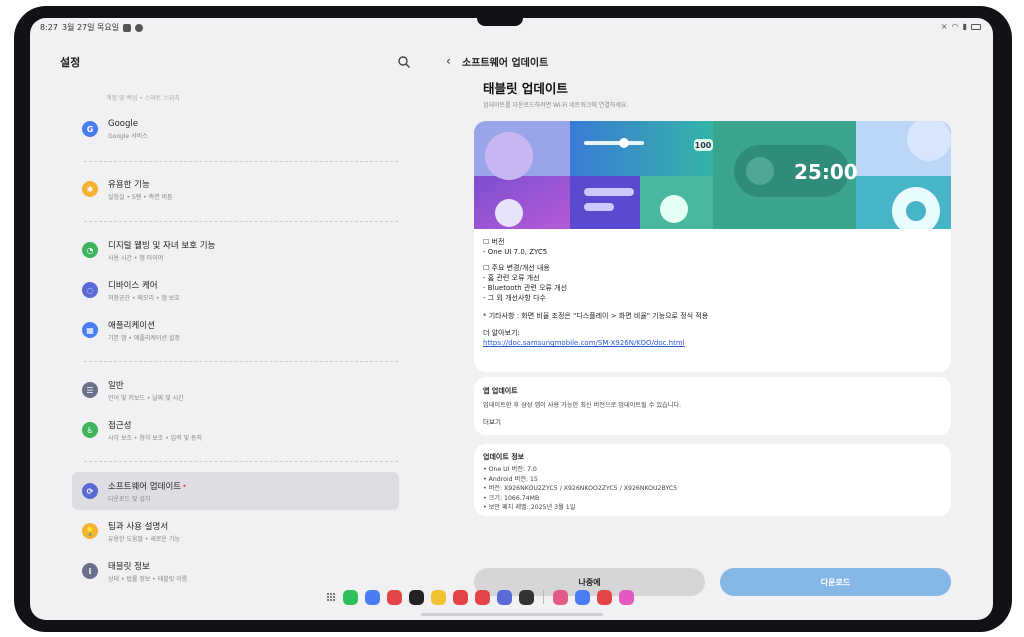 The height and width of the screenshot is (637, 1024). What do you see at coordinates (350, 597) in the screenshot?
I see `phone-app-icon` at bounding box center [350, 597].